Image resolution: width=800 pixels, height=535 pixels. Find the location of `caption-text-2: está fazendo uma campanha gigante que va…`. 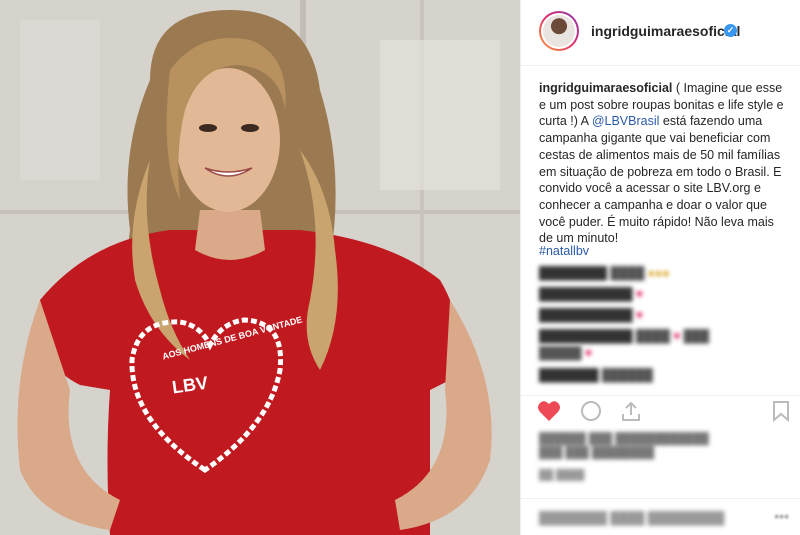

caption-text-2: está fazendo uma campanha gigante que va… is located at coordinates (660, 180).